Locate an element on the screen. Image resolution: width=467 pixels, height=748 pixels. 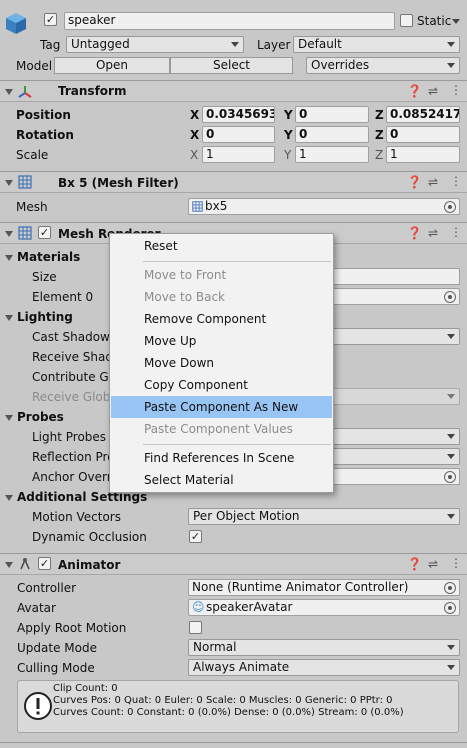
static-checkbox is located at coordinates (406, 20).